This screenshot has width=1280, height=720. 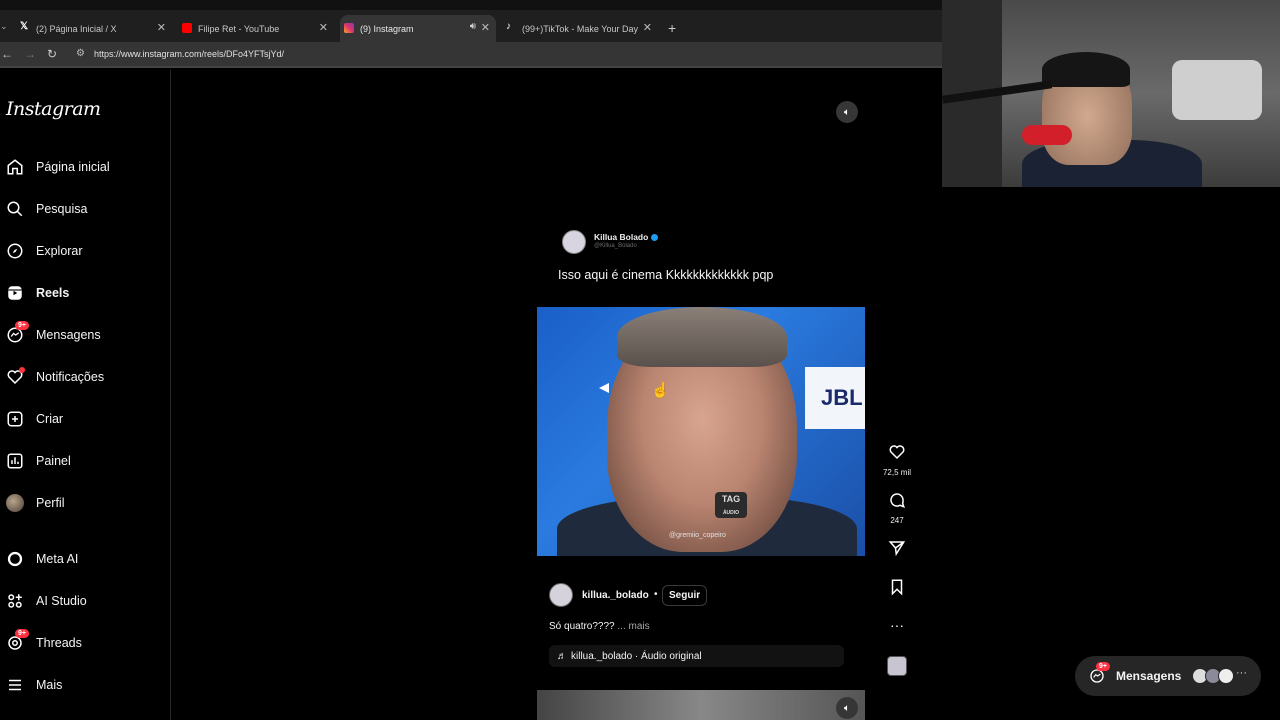 I want to click on speaker-icon: 🔊︎, so click(x=473, y=26).